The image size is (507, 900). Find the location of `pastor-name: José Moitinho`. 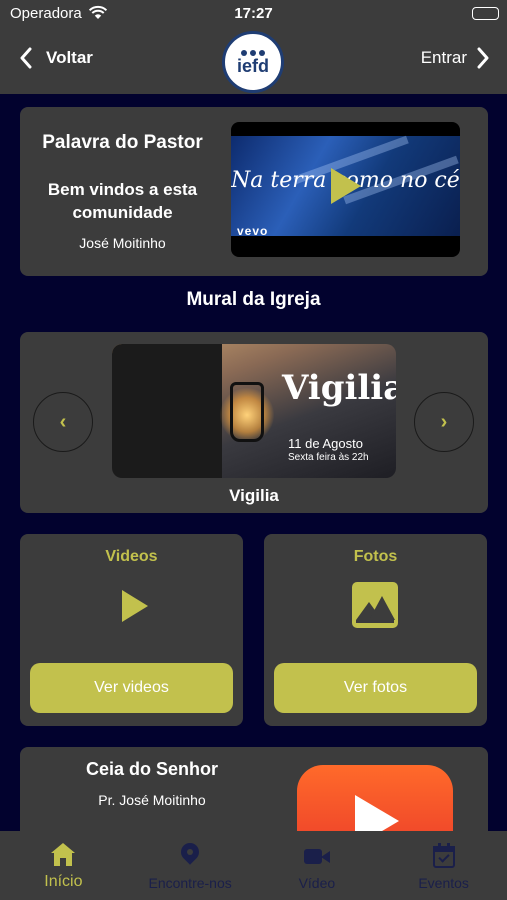

pastor-name: José Moitinho is located at coordinates (122, 243).